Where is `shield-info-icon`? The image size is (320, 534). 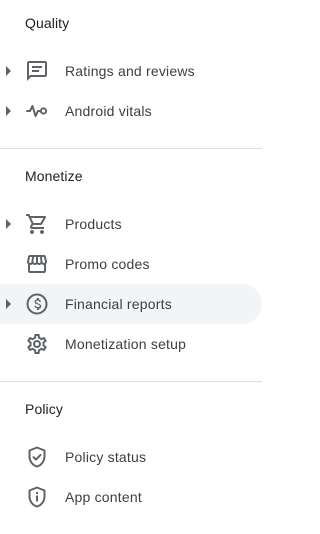
shield-info-icon is located at coordinates (37, 497).